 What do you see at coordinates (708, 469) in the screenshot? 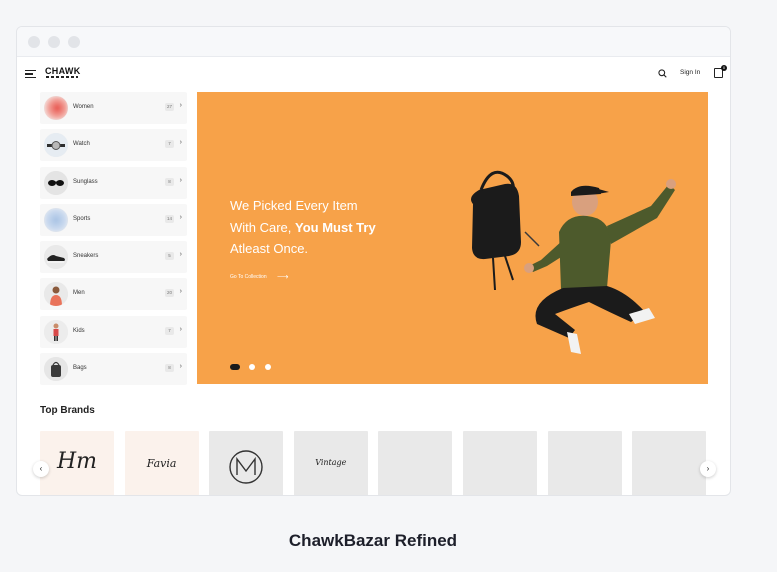
I see `brands-next-button: ›` at bounding box center [708, 469].